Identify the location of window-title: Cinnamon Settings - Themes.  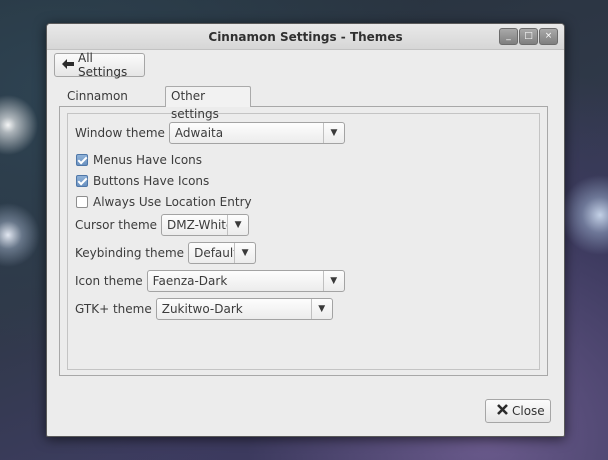
(305, 37).